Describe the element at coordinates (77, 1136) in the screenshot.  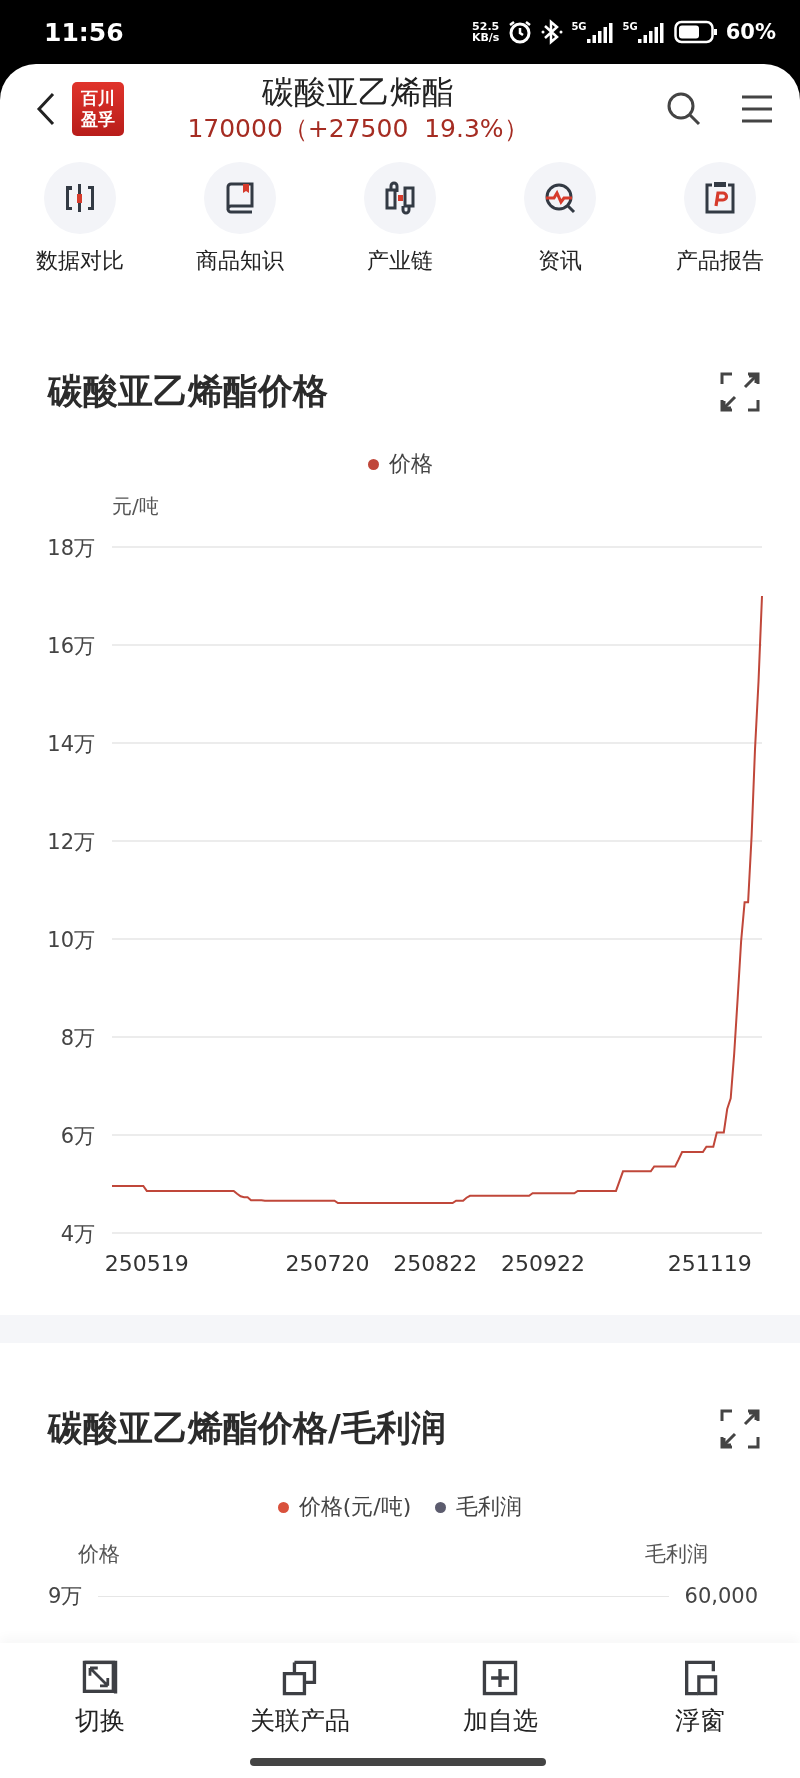
I see `y-tick-label: 6万` at that location.